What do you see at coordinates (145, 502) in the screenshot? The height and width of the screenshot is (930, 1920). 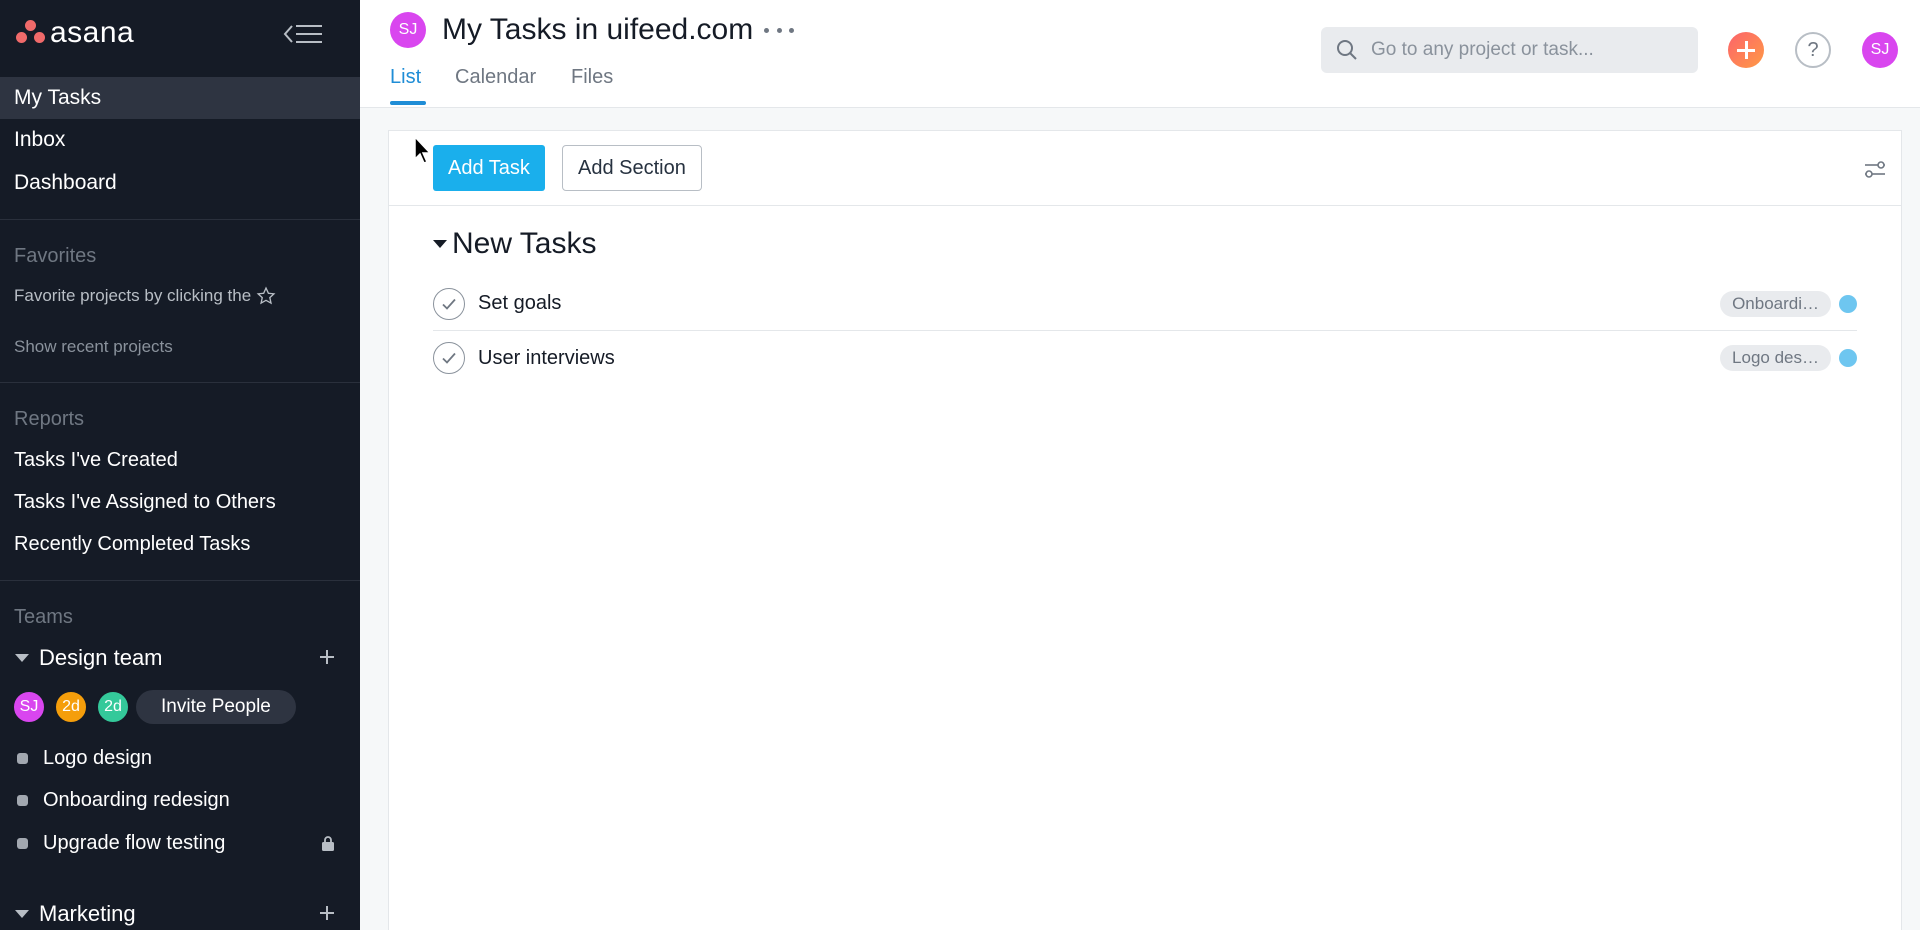 I see `report-tasks-assigned: Tasks I've Assigned to Others` at bounding box center [145, 502].